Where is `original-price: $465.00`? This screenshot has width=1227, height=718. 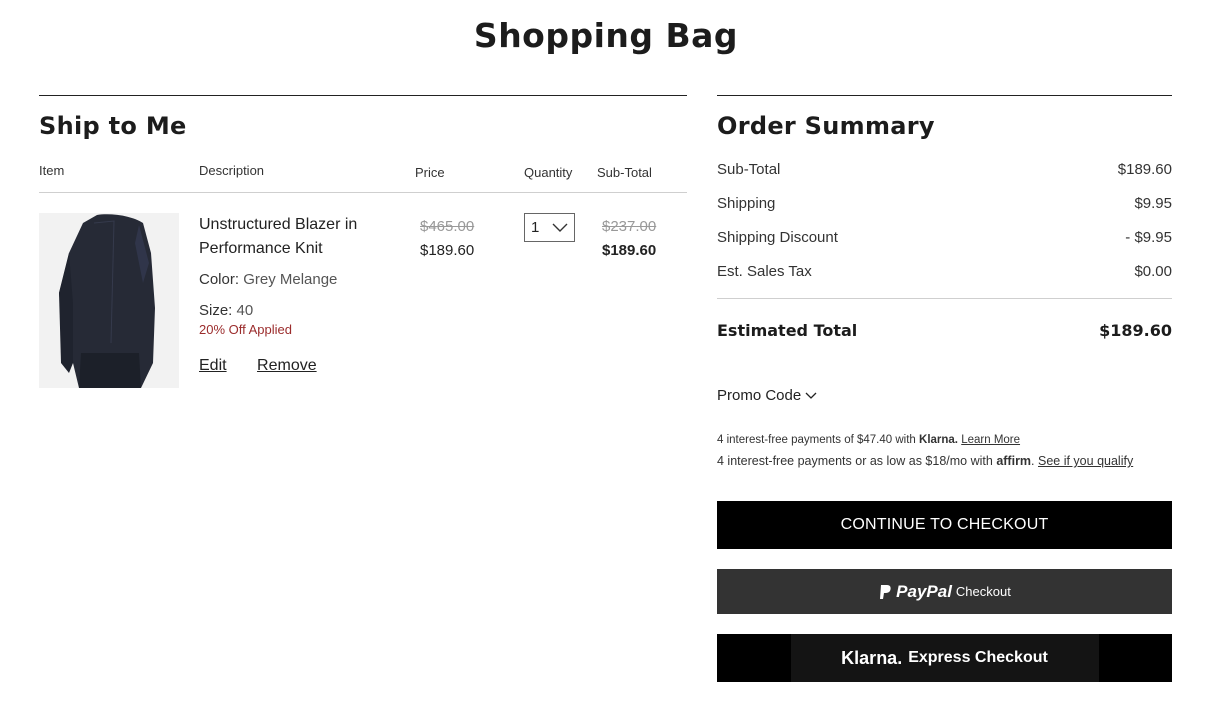
original-price: $465.00 is located at coordinates (447, 226).